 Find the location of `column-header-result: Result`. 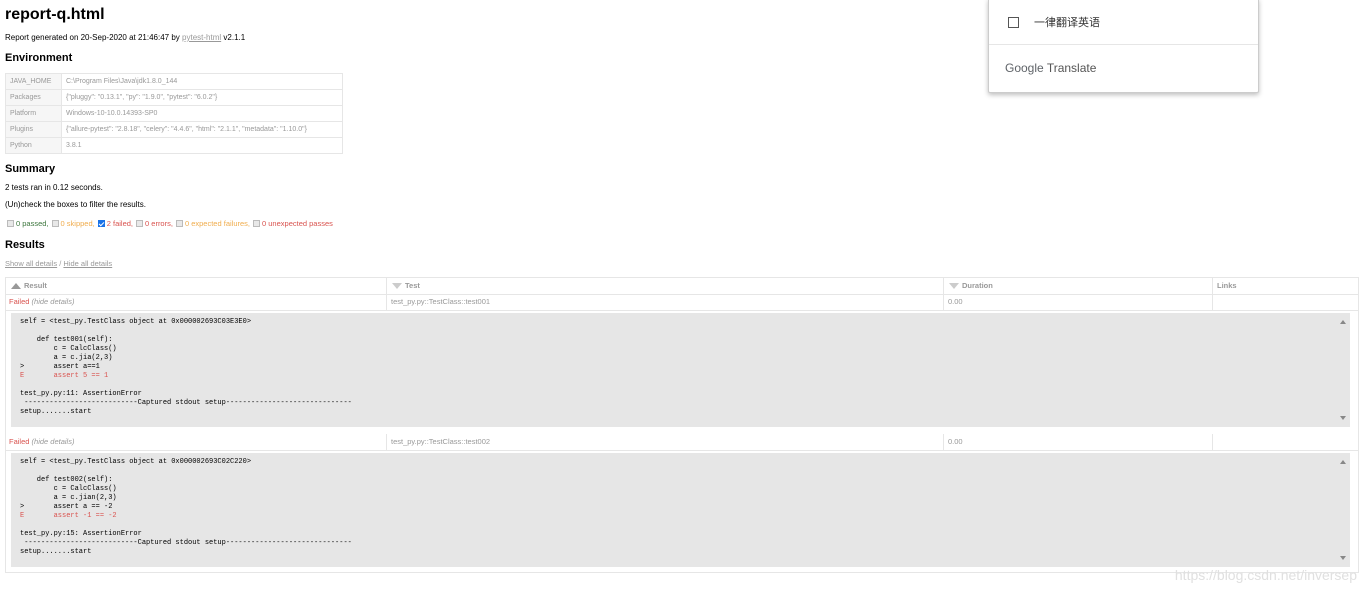

column-header-result: Result is located at coordinates (196, 286).